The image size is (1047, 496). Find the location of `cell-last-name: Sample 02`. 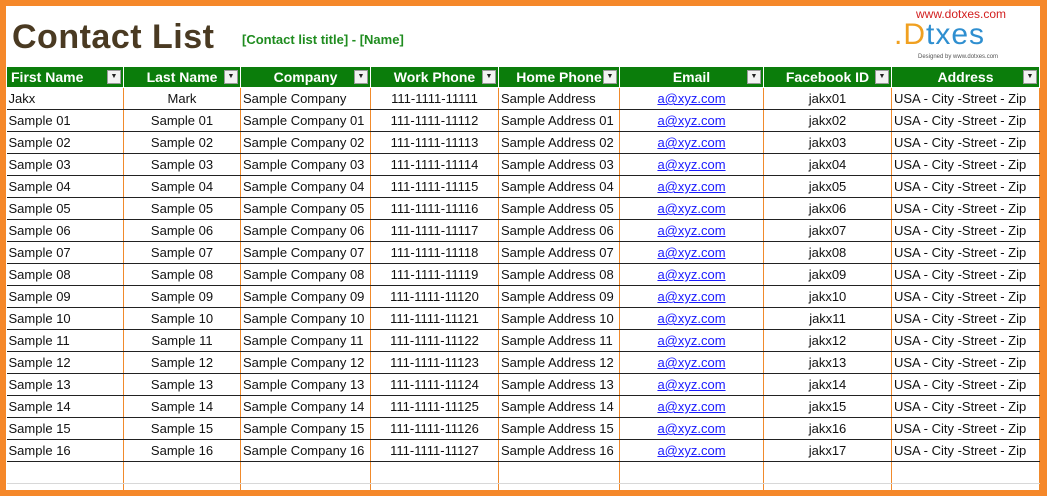

cell-last-name: Sample 02 is located at coordinates (182, 142).